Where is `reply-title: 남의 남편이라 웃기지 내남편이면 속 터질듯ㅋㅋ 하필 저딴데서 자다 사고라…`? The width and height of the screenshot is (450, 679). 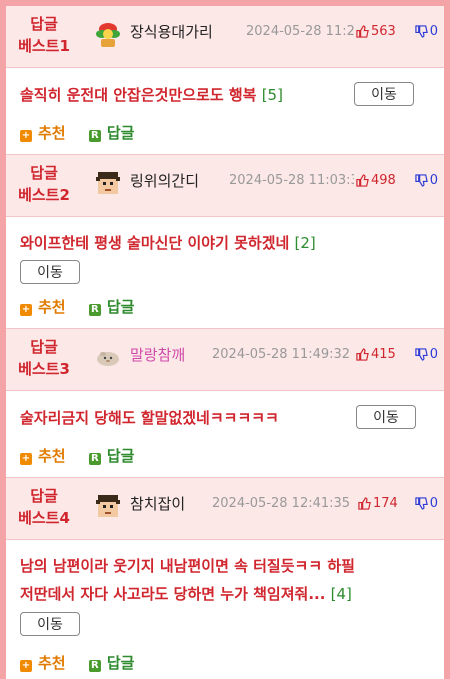 reply-title: 남의 남편이라 웃기지 내남편이면 속 터질듯ㅋㅋ 하필 저딴데서 자다 사고라… is located at coordinates (187, 580).